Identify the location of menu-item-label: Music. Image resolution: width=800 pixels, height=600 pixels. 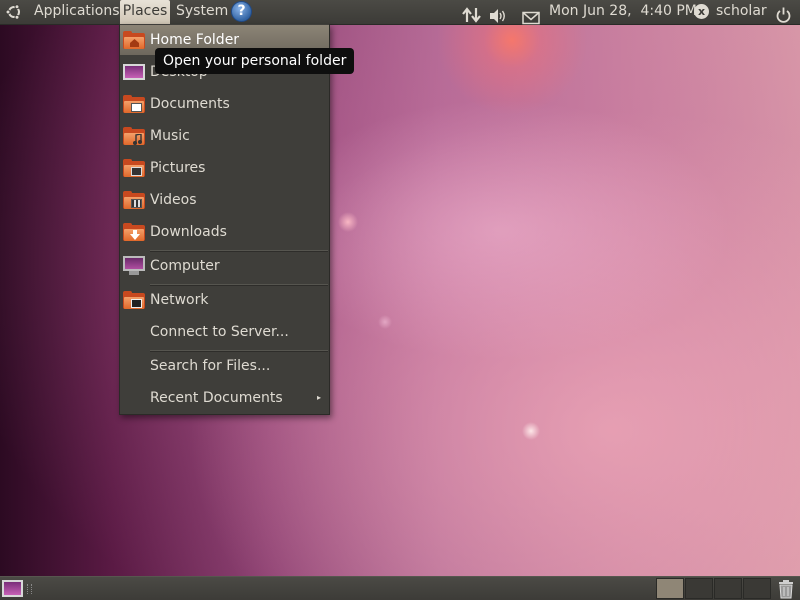
(170, 136).